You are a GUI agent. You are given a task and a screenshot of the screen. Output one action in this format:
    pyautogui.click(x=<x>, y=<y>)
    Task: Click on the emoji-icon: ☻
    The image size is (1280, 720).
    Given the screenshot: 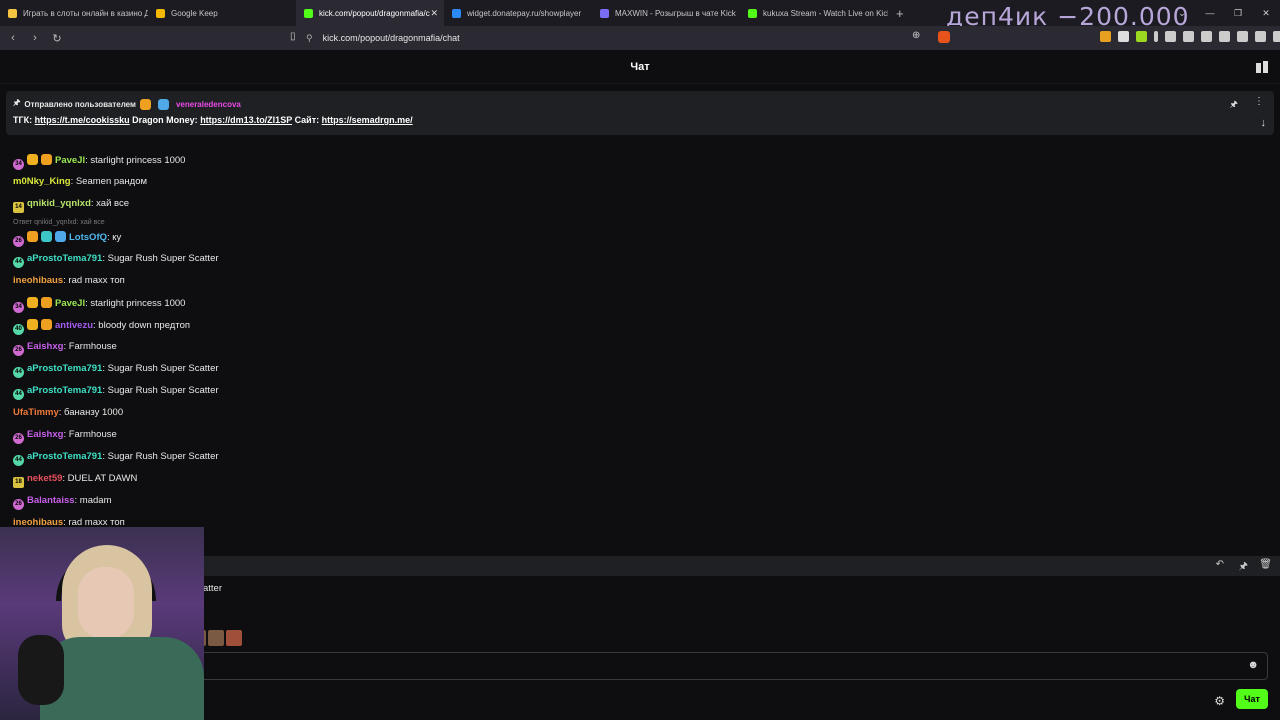 What is the action you would take?
    pyautogui.click(x=1253, y=665)
    